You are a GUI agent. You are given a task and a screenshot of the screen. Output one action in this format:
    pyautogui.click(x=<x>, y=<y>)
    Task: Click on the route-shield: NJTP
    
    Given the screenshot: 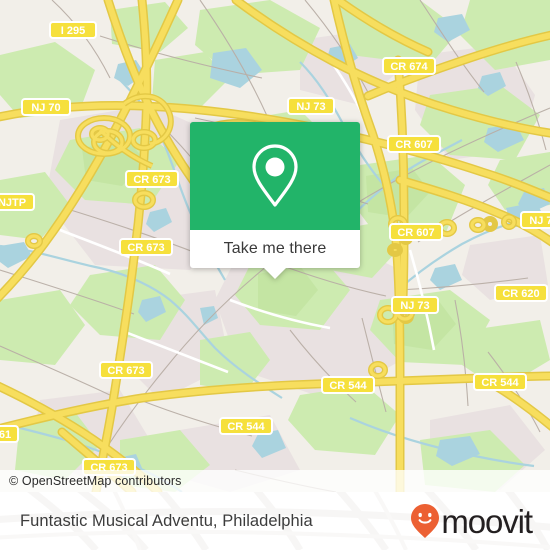 What is the action you would take?
    pyautogui.click(x=17, y=202)
    